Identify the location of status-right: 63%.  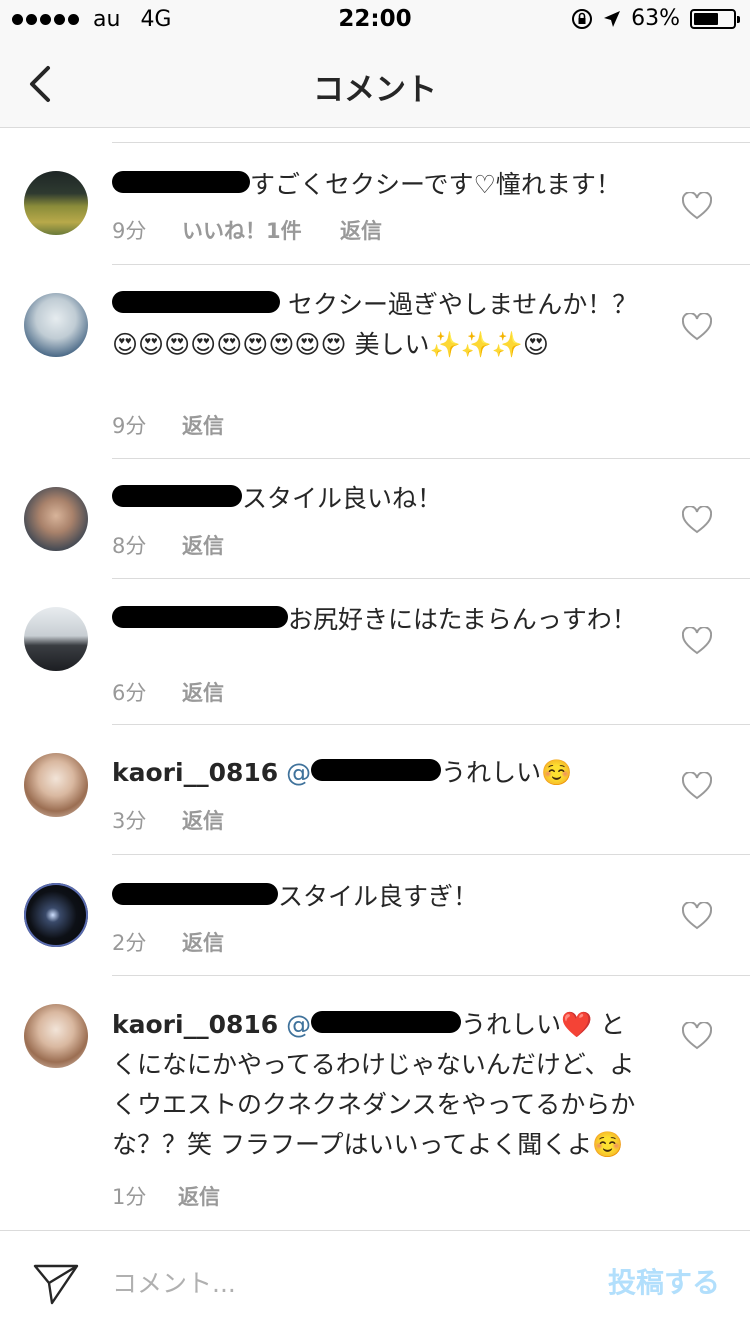
(655, 18).